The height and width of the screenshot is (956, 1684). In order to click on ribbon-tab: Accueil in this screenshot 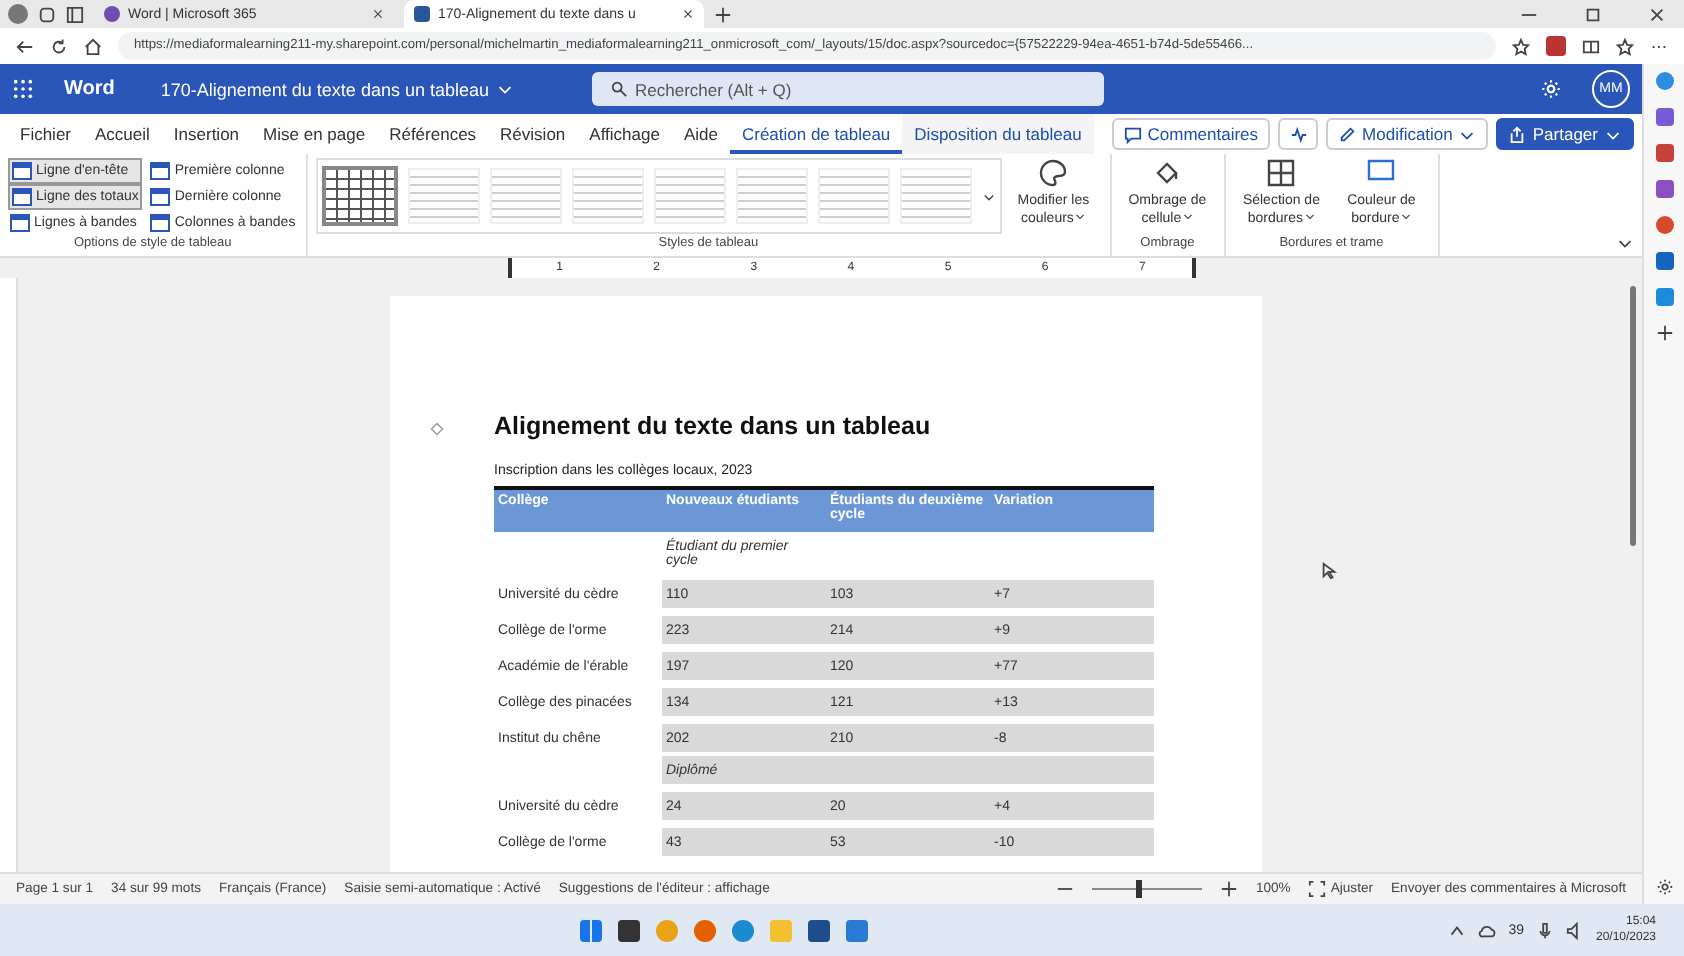, I will do `click(122, 134)`.